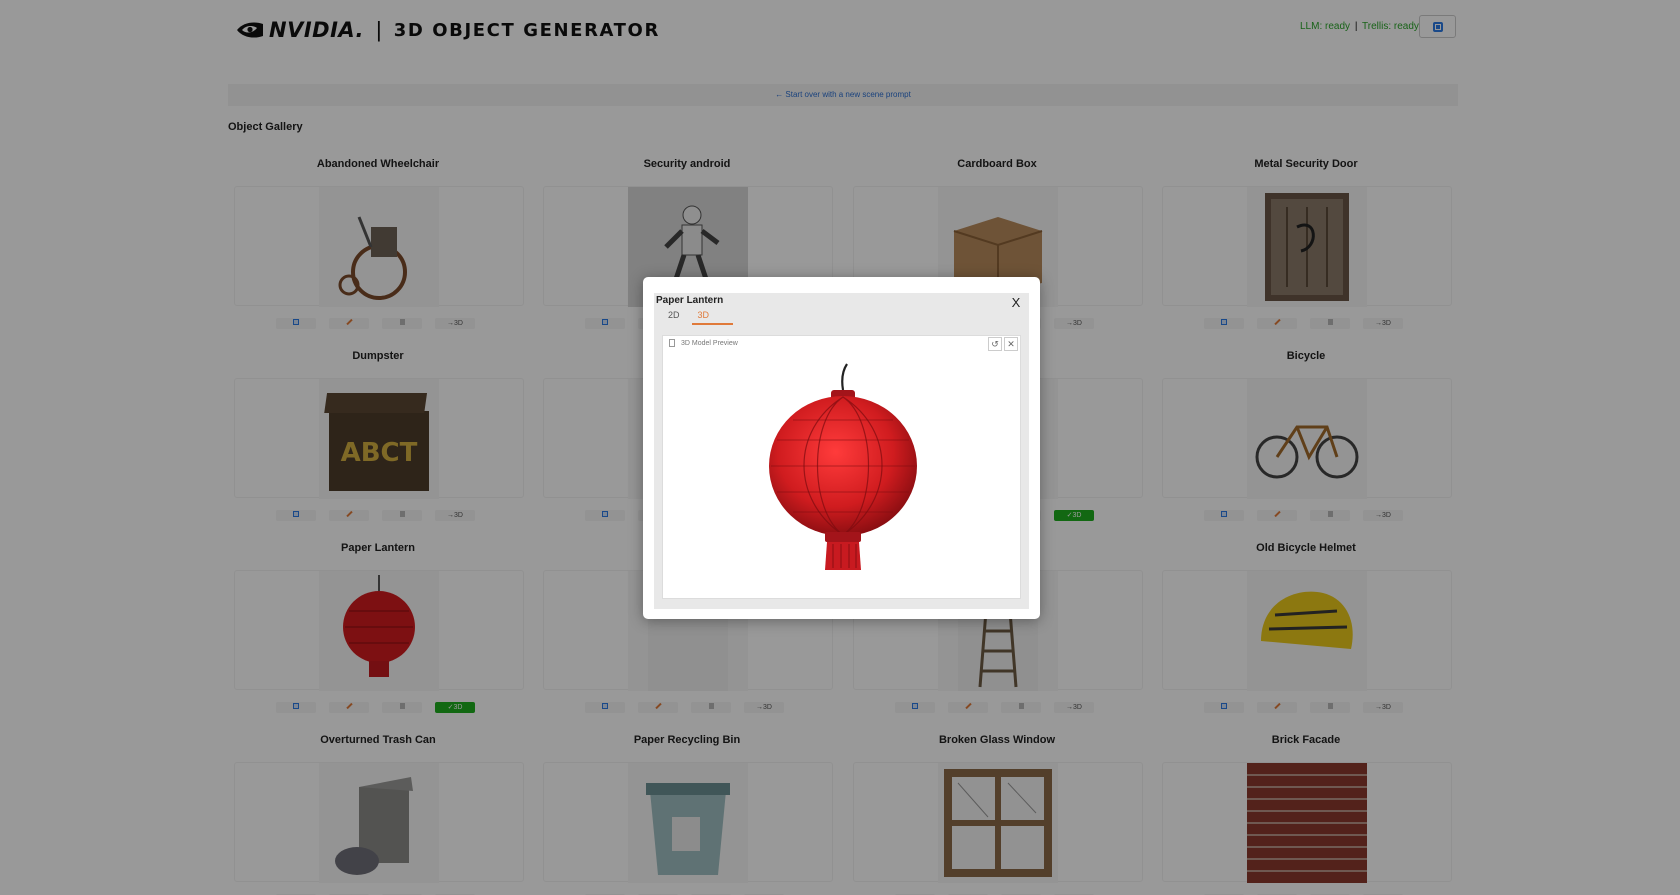  I want to click on modal-tabs: 2D 3D, so click(697, 317).